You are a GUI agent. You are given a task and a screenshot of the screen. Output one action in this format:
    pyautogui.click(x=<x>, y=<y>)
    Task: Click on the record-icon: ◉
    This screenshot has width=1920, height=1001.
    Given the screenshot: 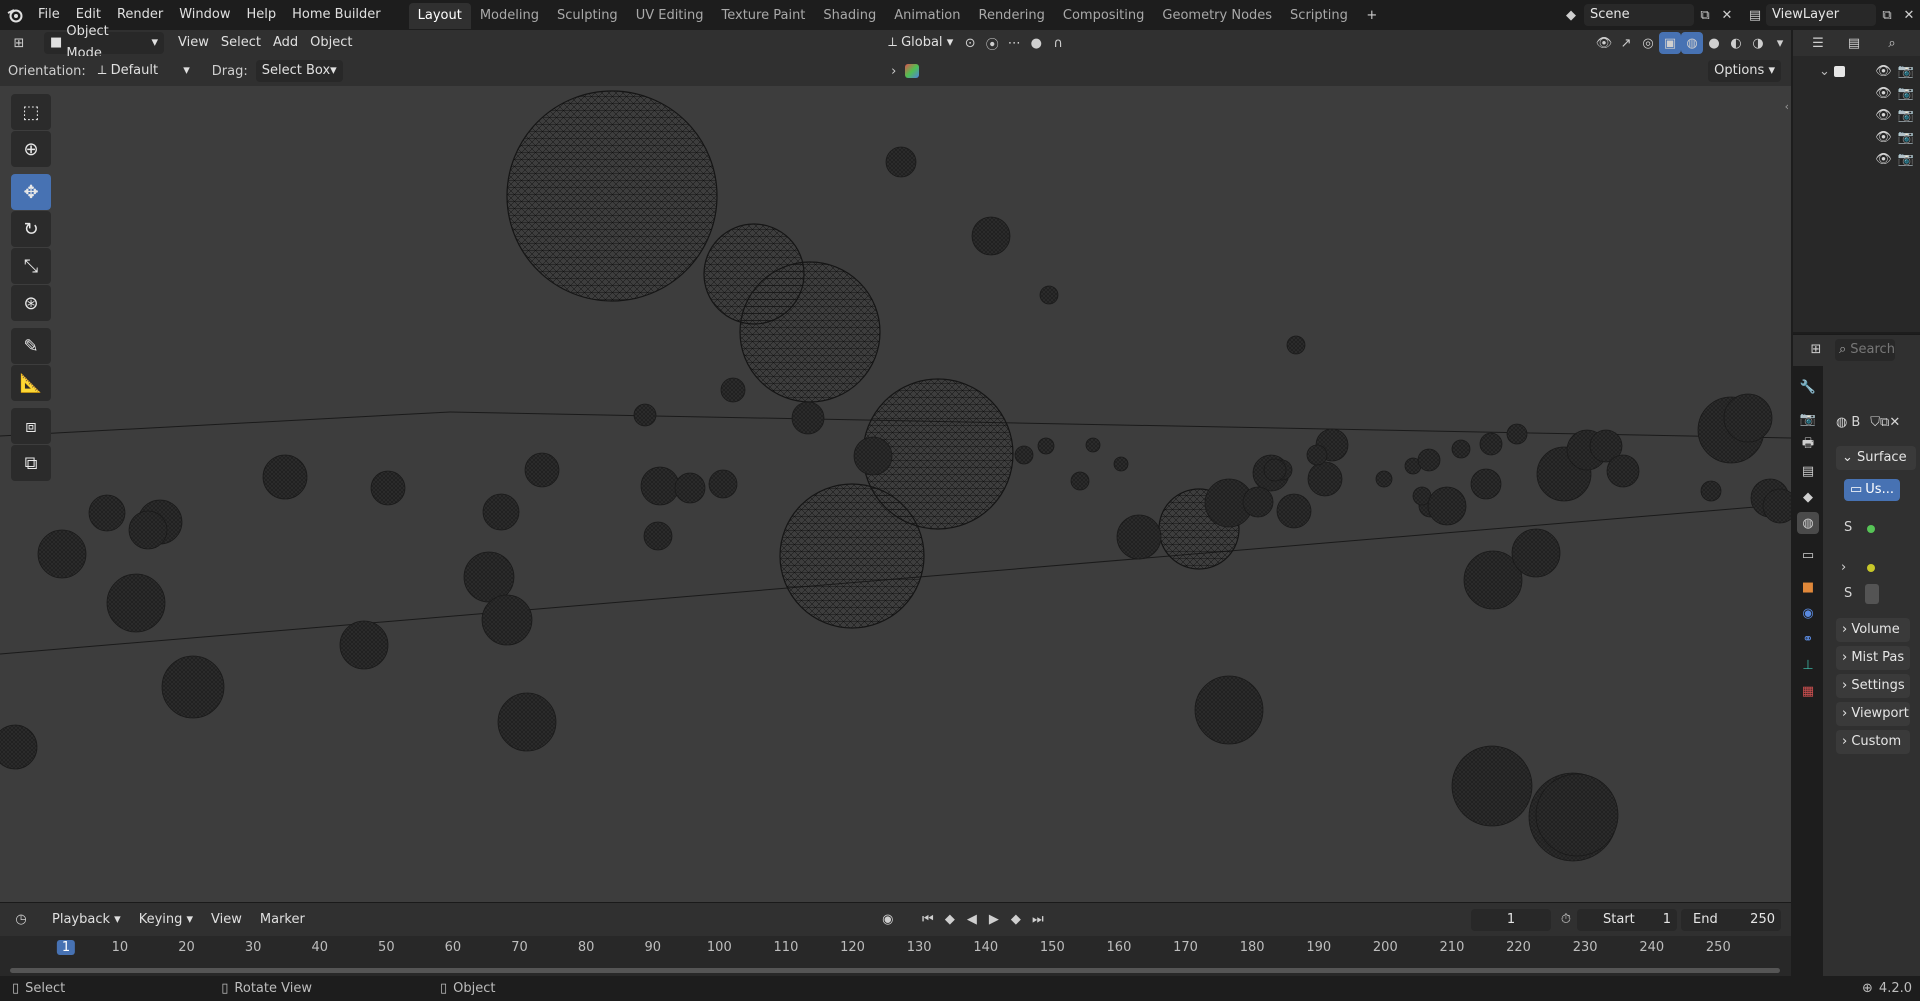 What is the action you would take?
    pyautogui.click(x=888, y=920)
    